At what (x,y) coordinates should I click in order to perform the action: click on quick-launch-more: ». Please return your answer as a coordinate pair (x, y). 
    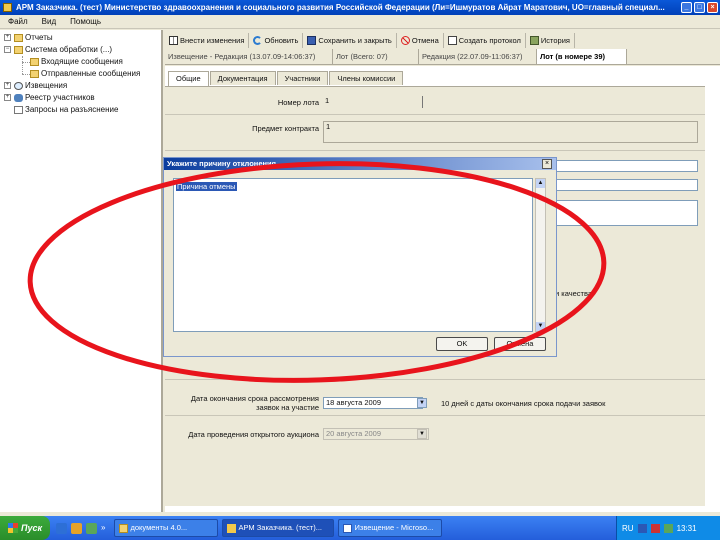
    Looking at the image, I should click on (103, 528).